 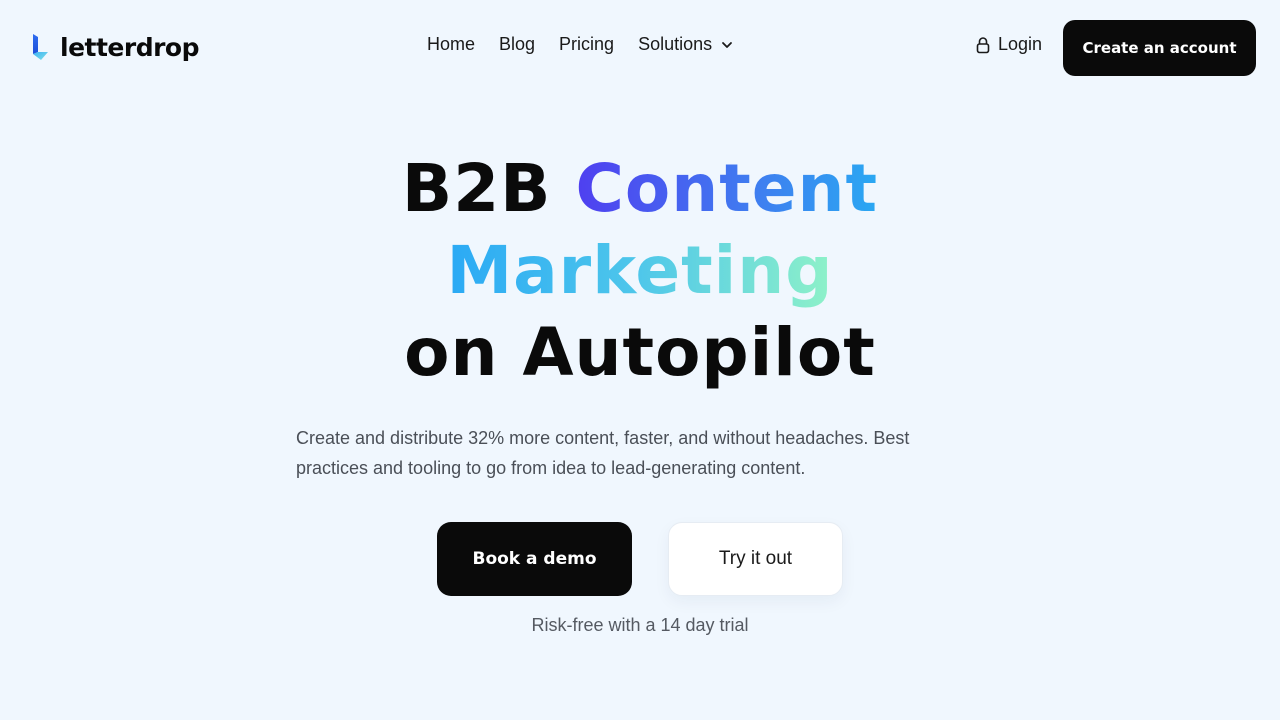 What do you see at coordinates (534, 559) in the screenshot?
I see `book-demo-button: Book a demo` at bounding box center [534, 559].